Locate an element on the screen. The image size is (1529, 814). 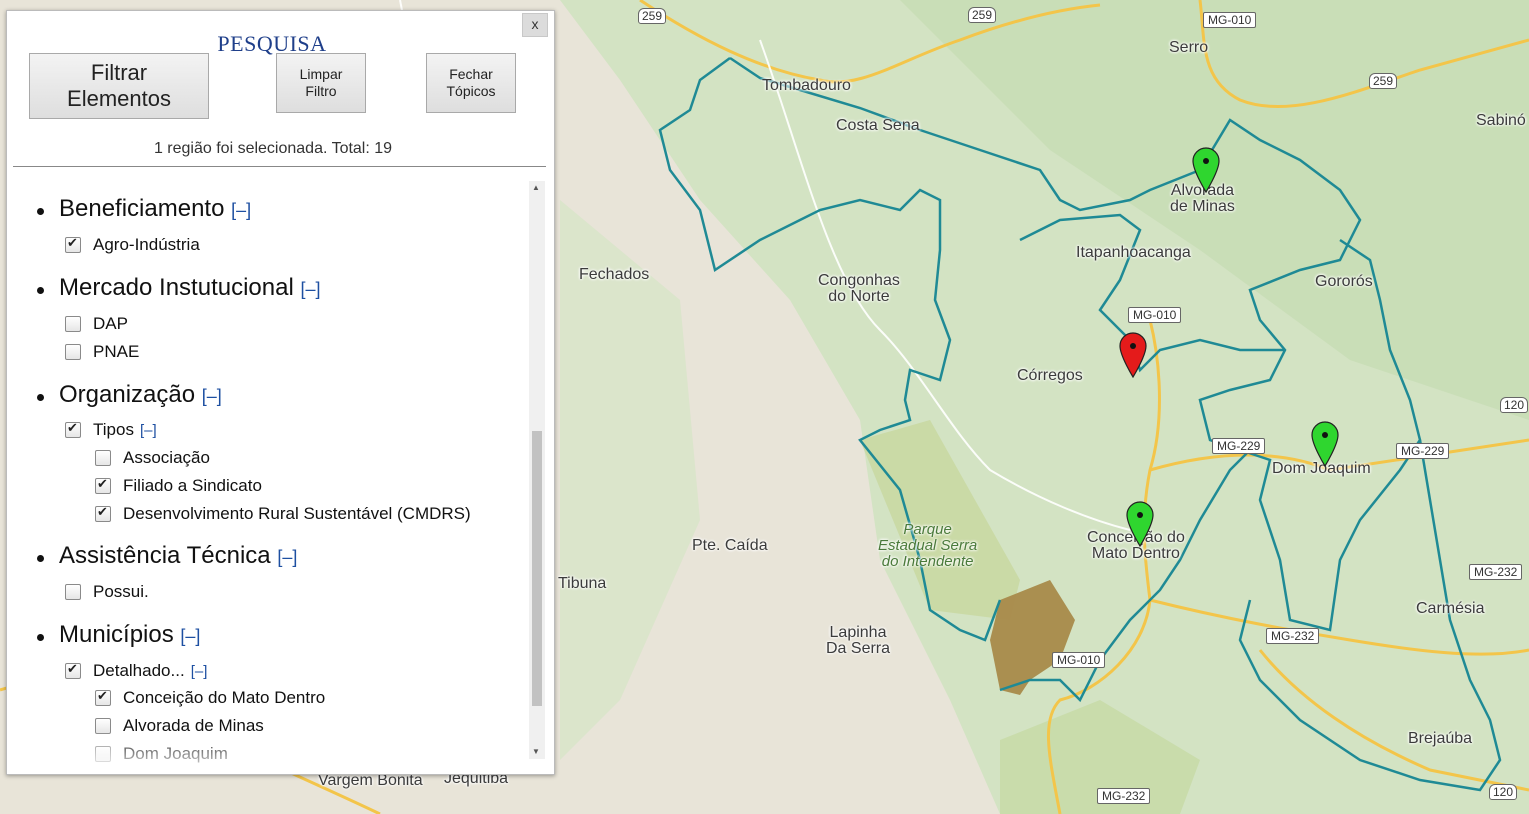
road-mg232-b: MG-232 is located at coordinates (1293, 636).